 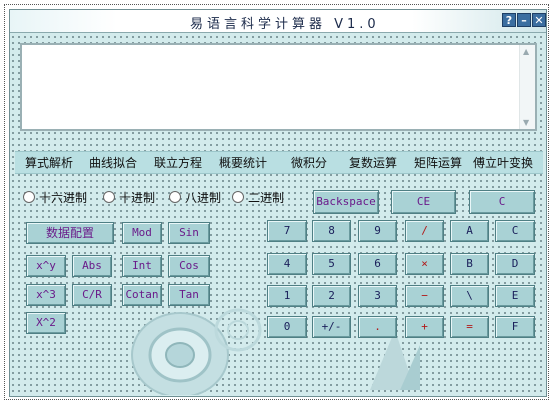 I want to click on window-title: 易语言科学计算器 V1.0, so click(x=285, y=24).